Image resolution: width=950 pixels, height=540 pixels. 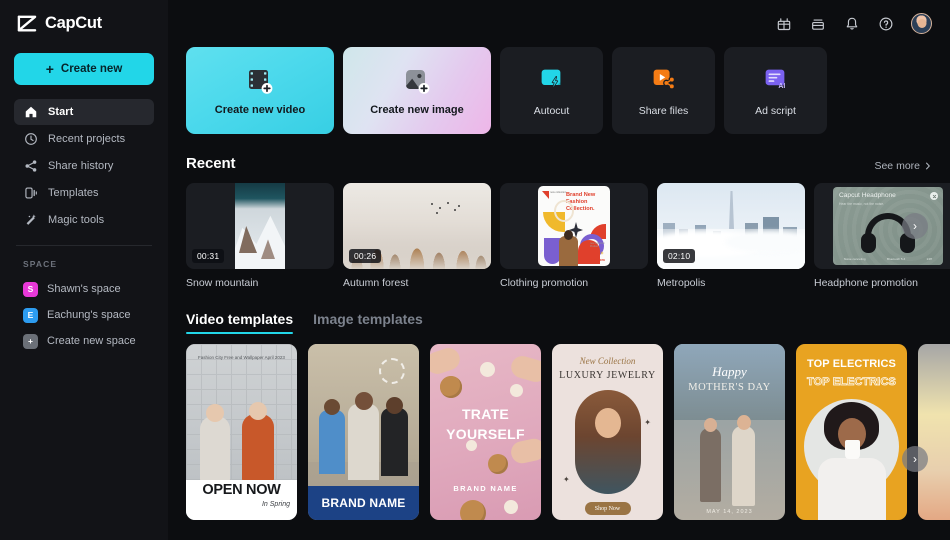 I want to click on see-more-label: See more, so click(x=897, y=166).